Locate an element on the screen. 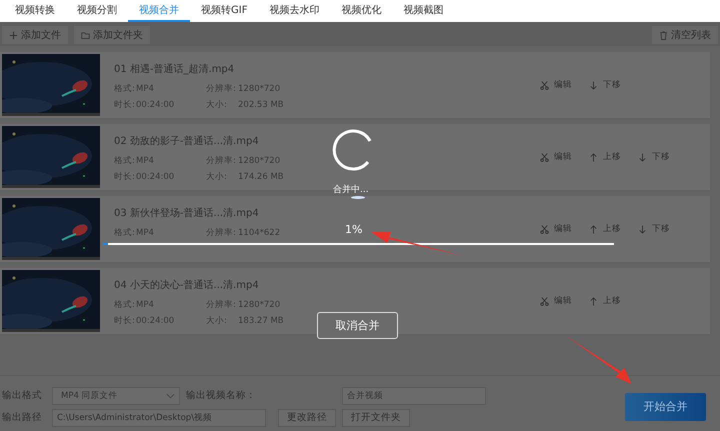  file-name: 01 相遇-普通话_超清.mp4 is located at coordinates (175, 69).